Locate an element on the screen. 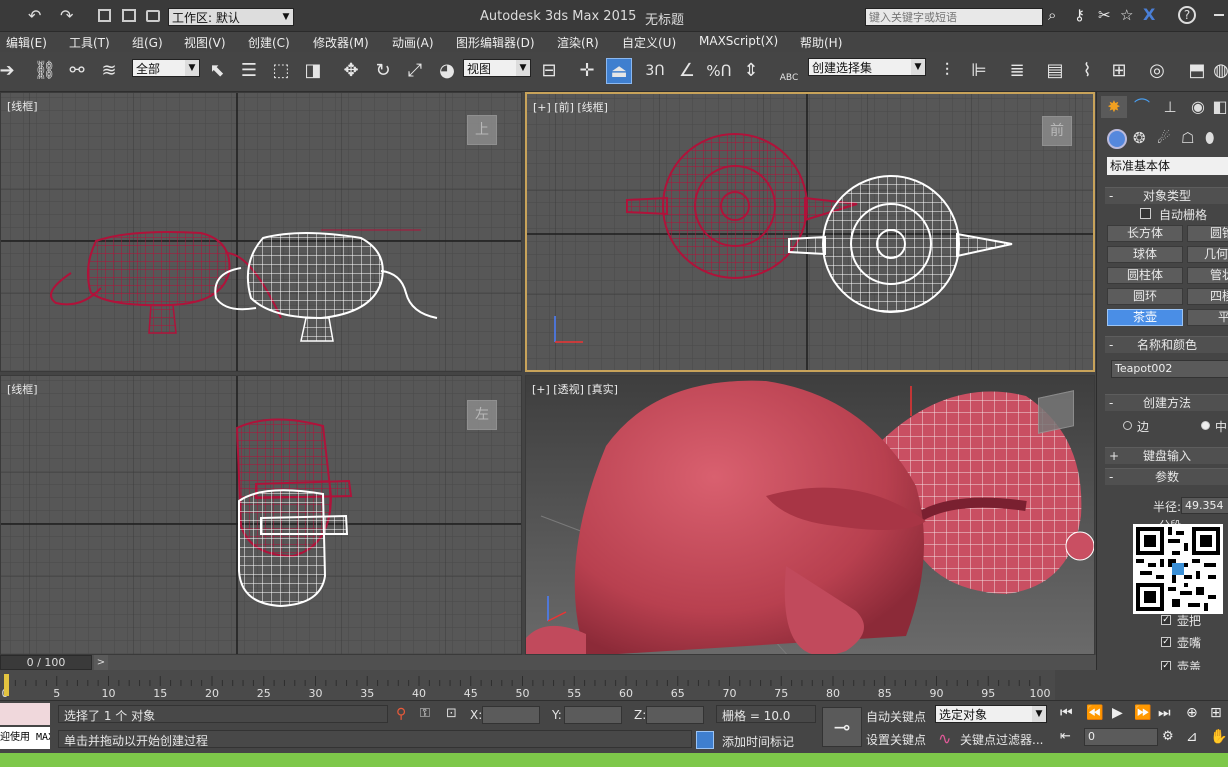  undo-icon: ↶ is located at coordinates (34, 15).